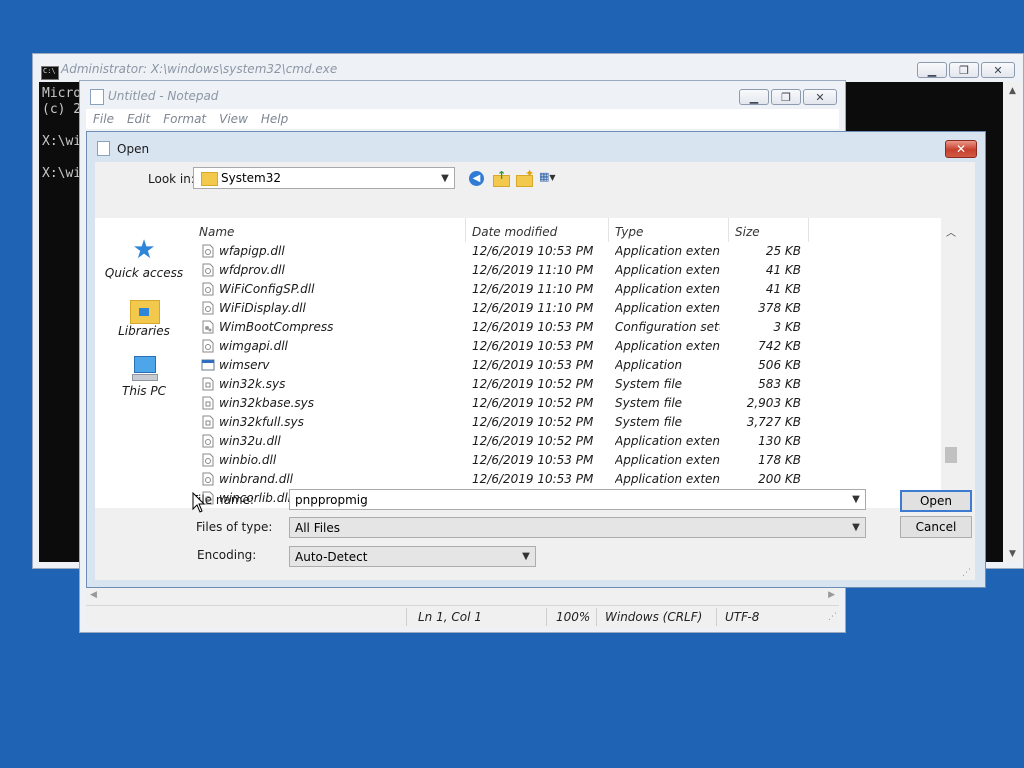 The image size is (1024, 768). What do you see at coordinates (552, 178) in the screenshot?
I see `view-menu-icon: ▦▼` at bounding box center [552, 178].